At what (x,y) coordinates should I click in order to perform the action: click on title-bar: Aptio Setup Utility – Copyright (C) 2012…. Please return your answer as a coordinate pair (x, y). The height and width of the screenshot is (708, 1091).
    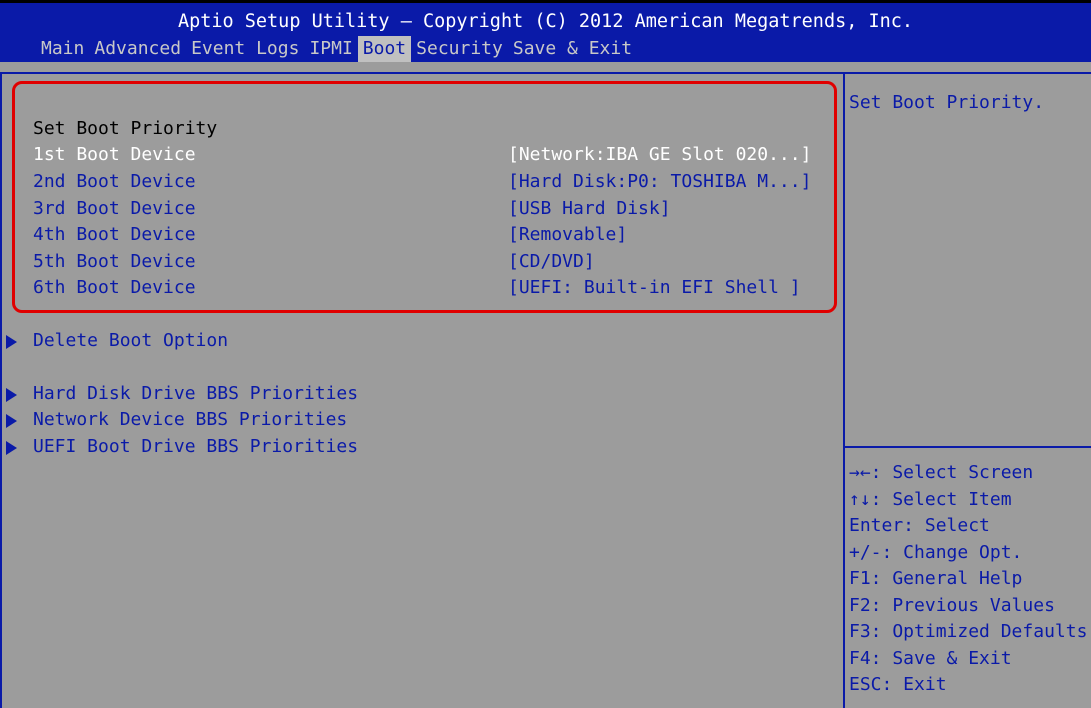
    Looking at the image, I should click on (545, 31).